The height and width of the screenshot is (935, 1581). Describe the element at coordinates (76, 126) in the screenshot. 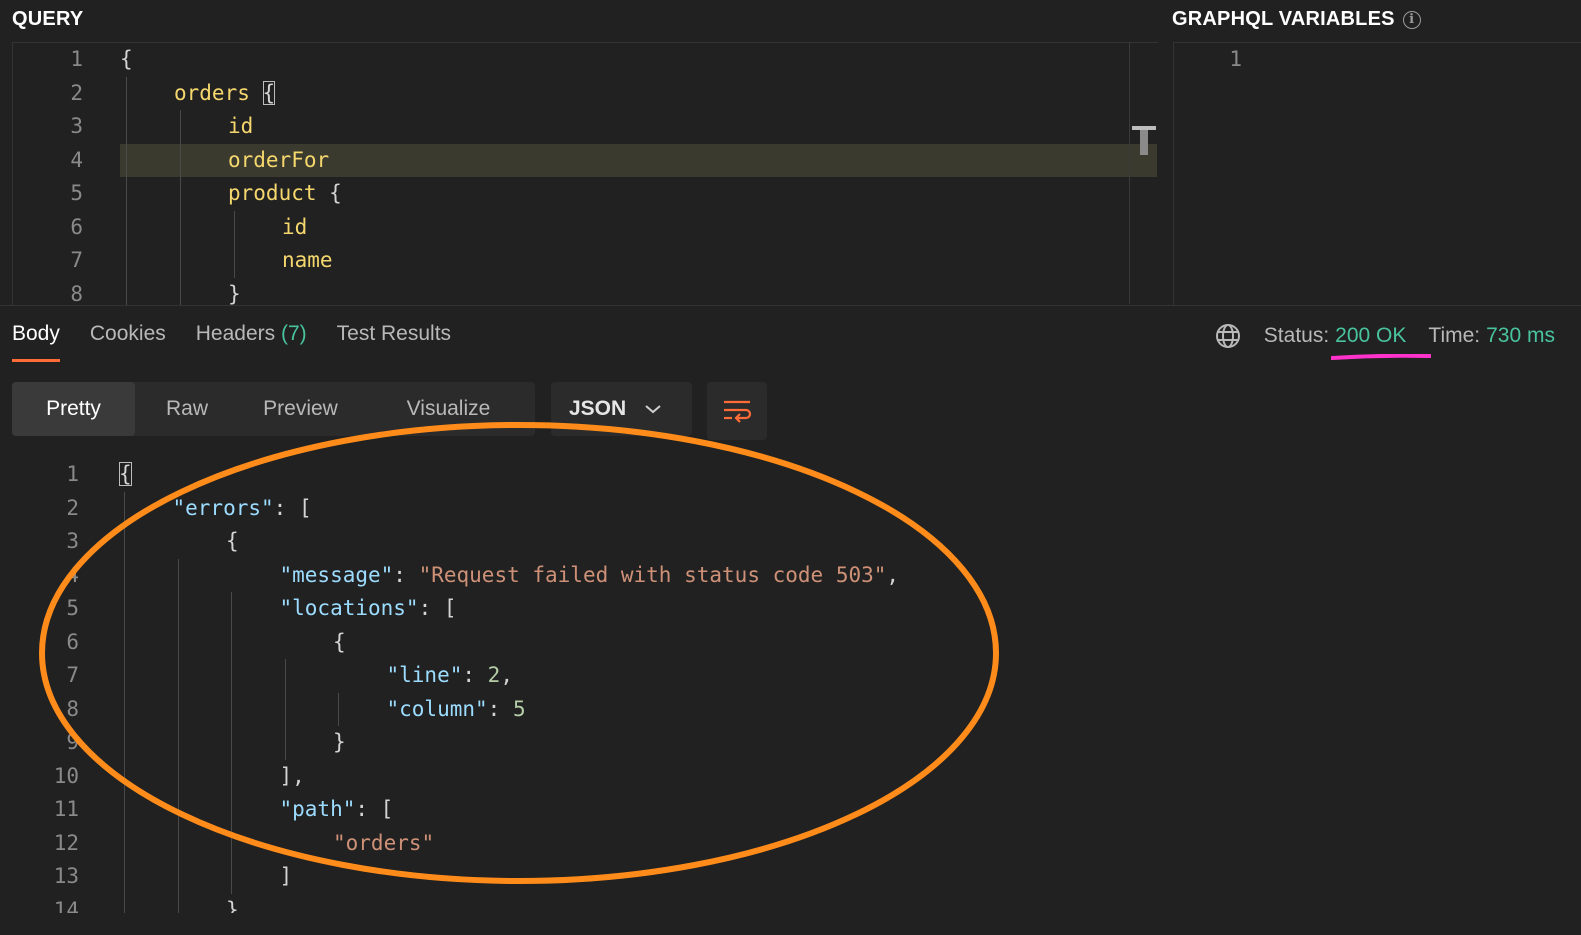

I see `line-number: 3` at that location.